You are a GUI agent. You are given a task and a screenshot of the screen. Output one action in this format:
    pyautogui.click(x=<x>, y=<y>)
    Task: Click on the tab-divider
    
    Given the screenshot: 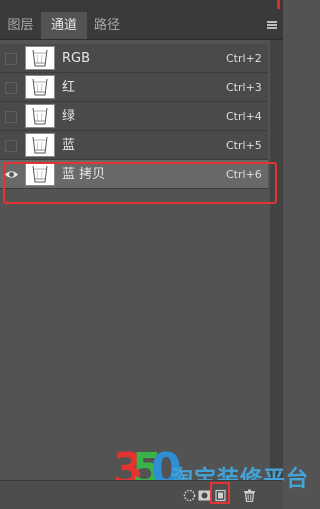 What is the action you would take?
    pyautogui.click(x=141, y=39)
    